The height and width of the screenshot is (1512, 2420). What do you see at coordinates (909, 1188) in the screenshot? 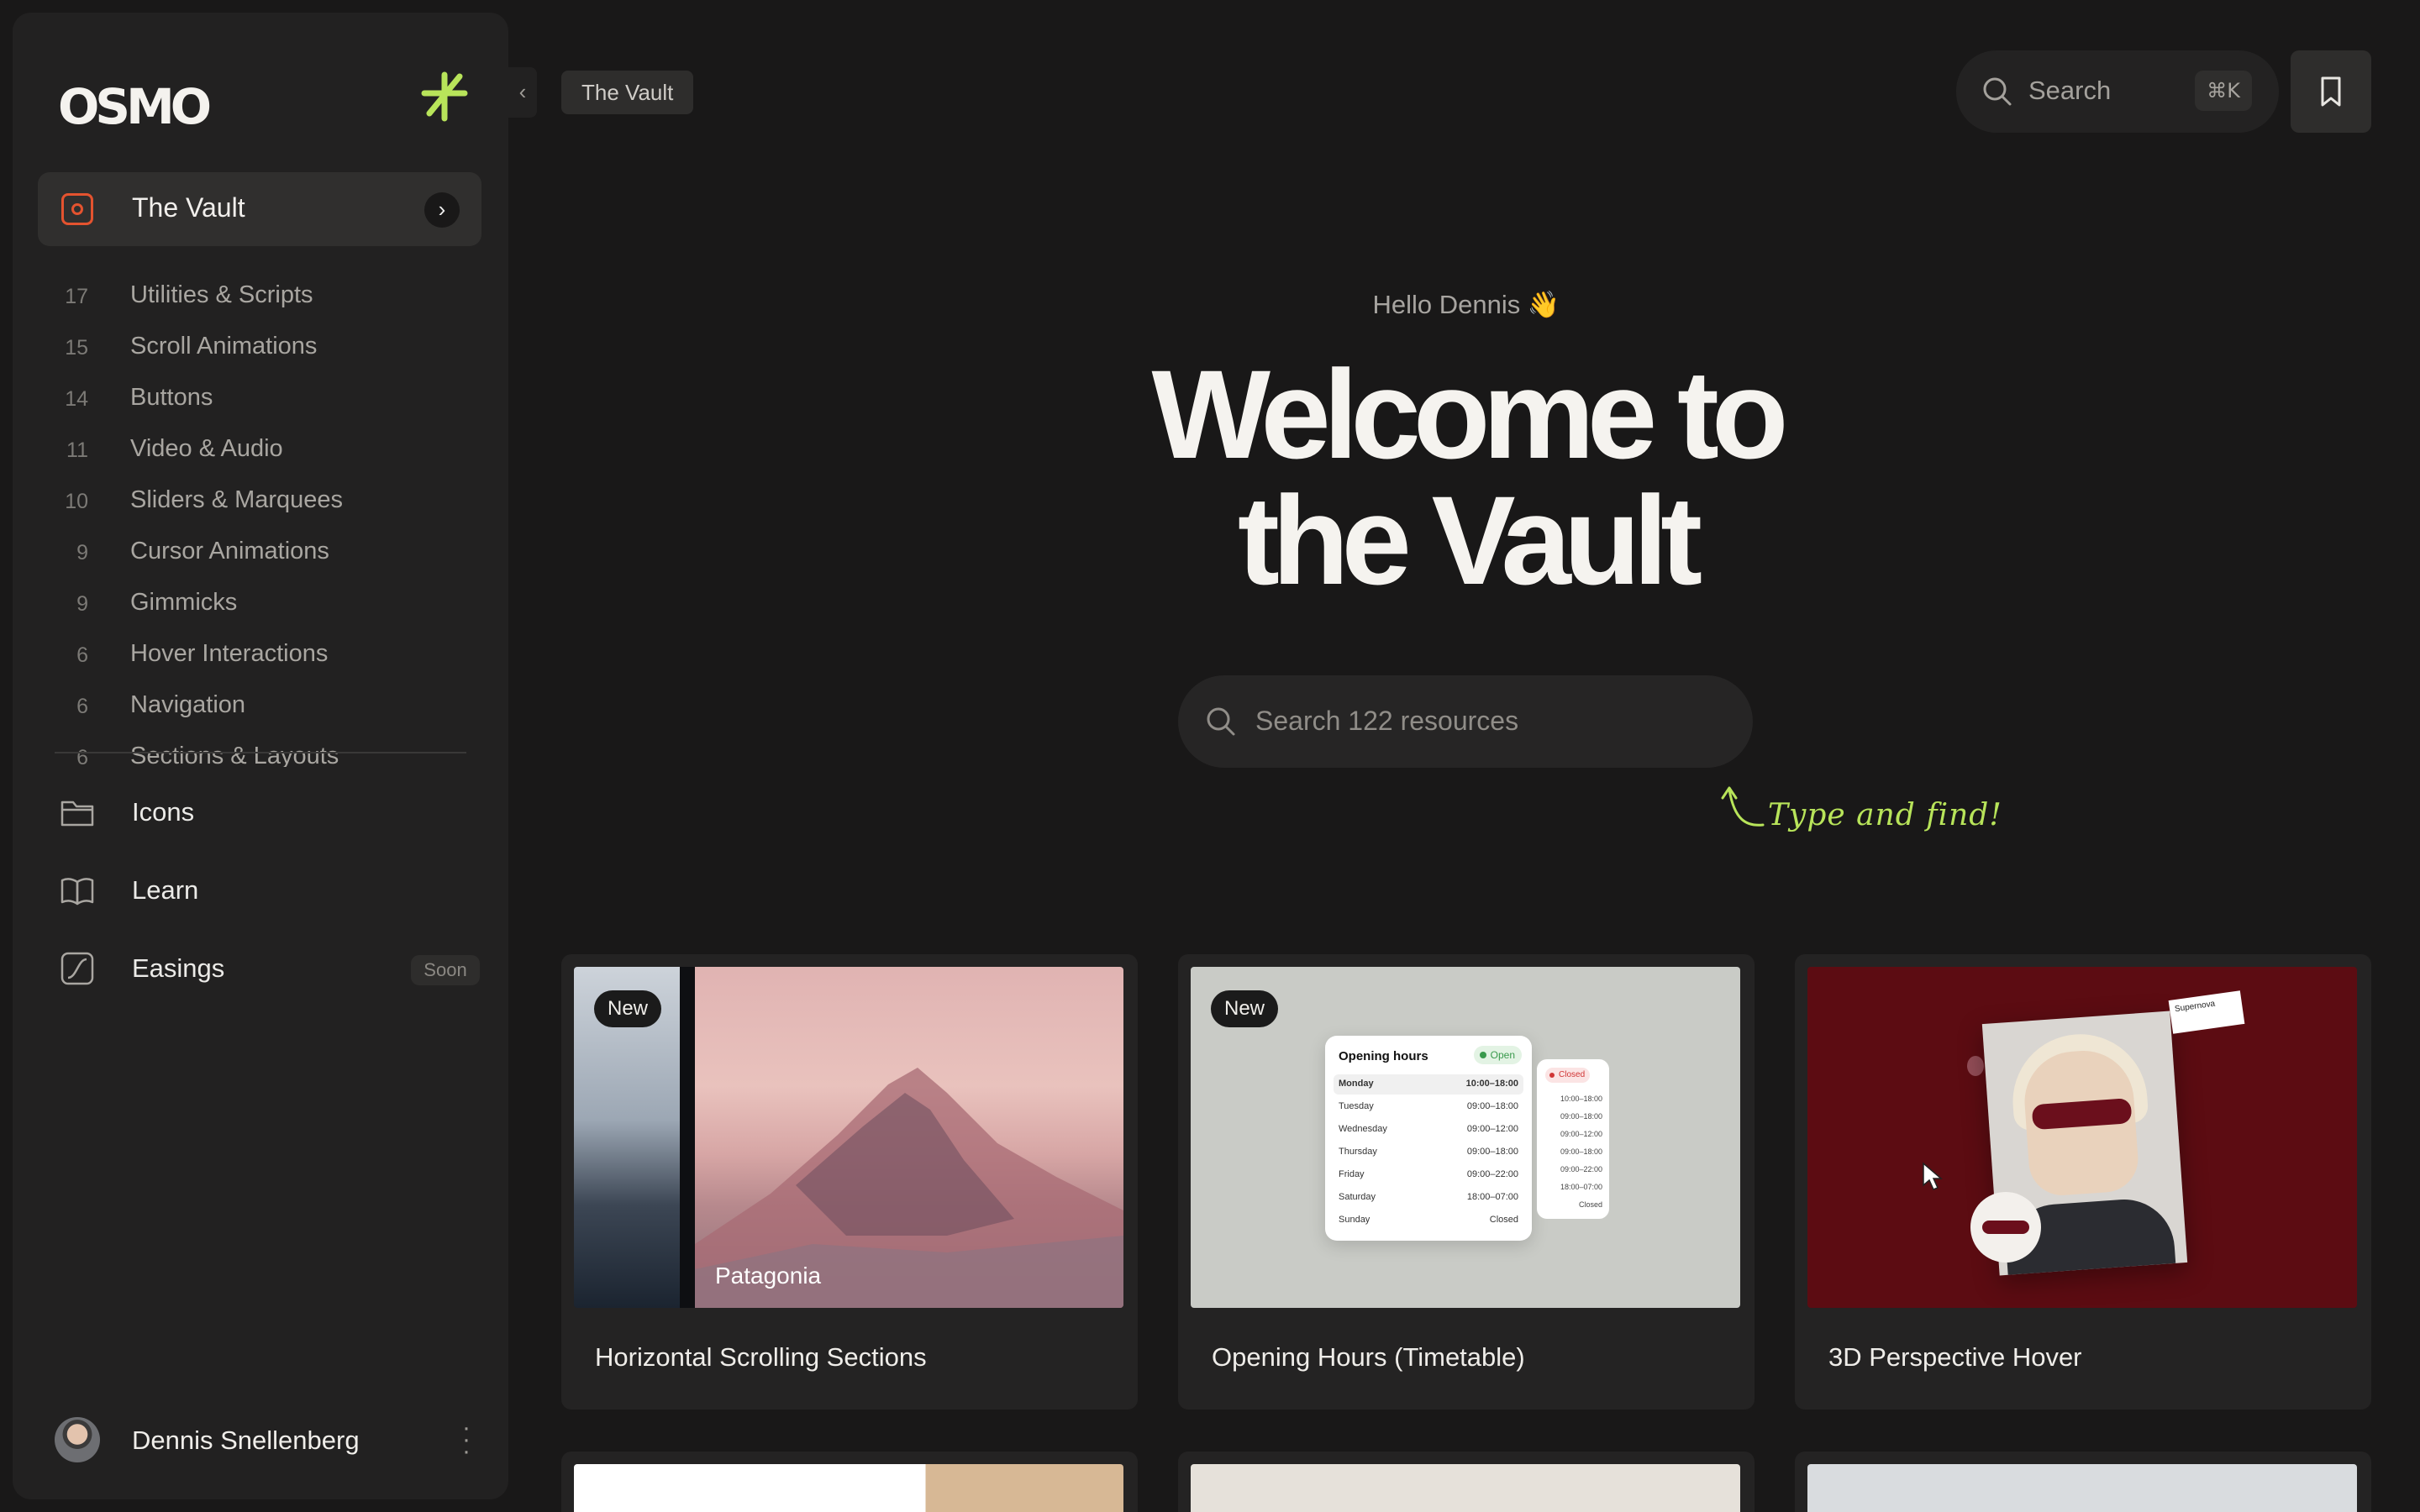
I see `mountain-shape` at bounding box center [909, 1188].